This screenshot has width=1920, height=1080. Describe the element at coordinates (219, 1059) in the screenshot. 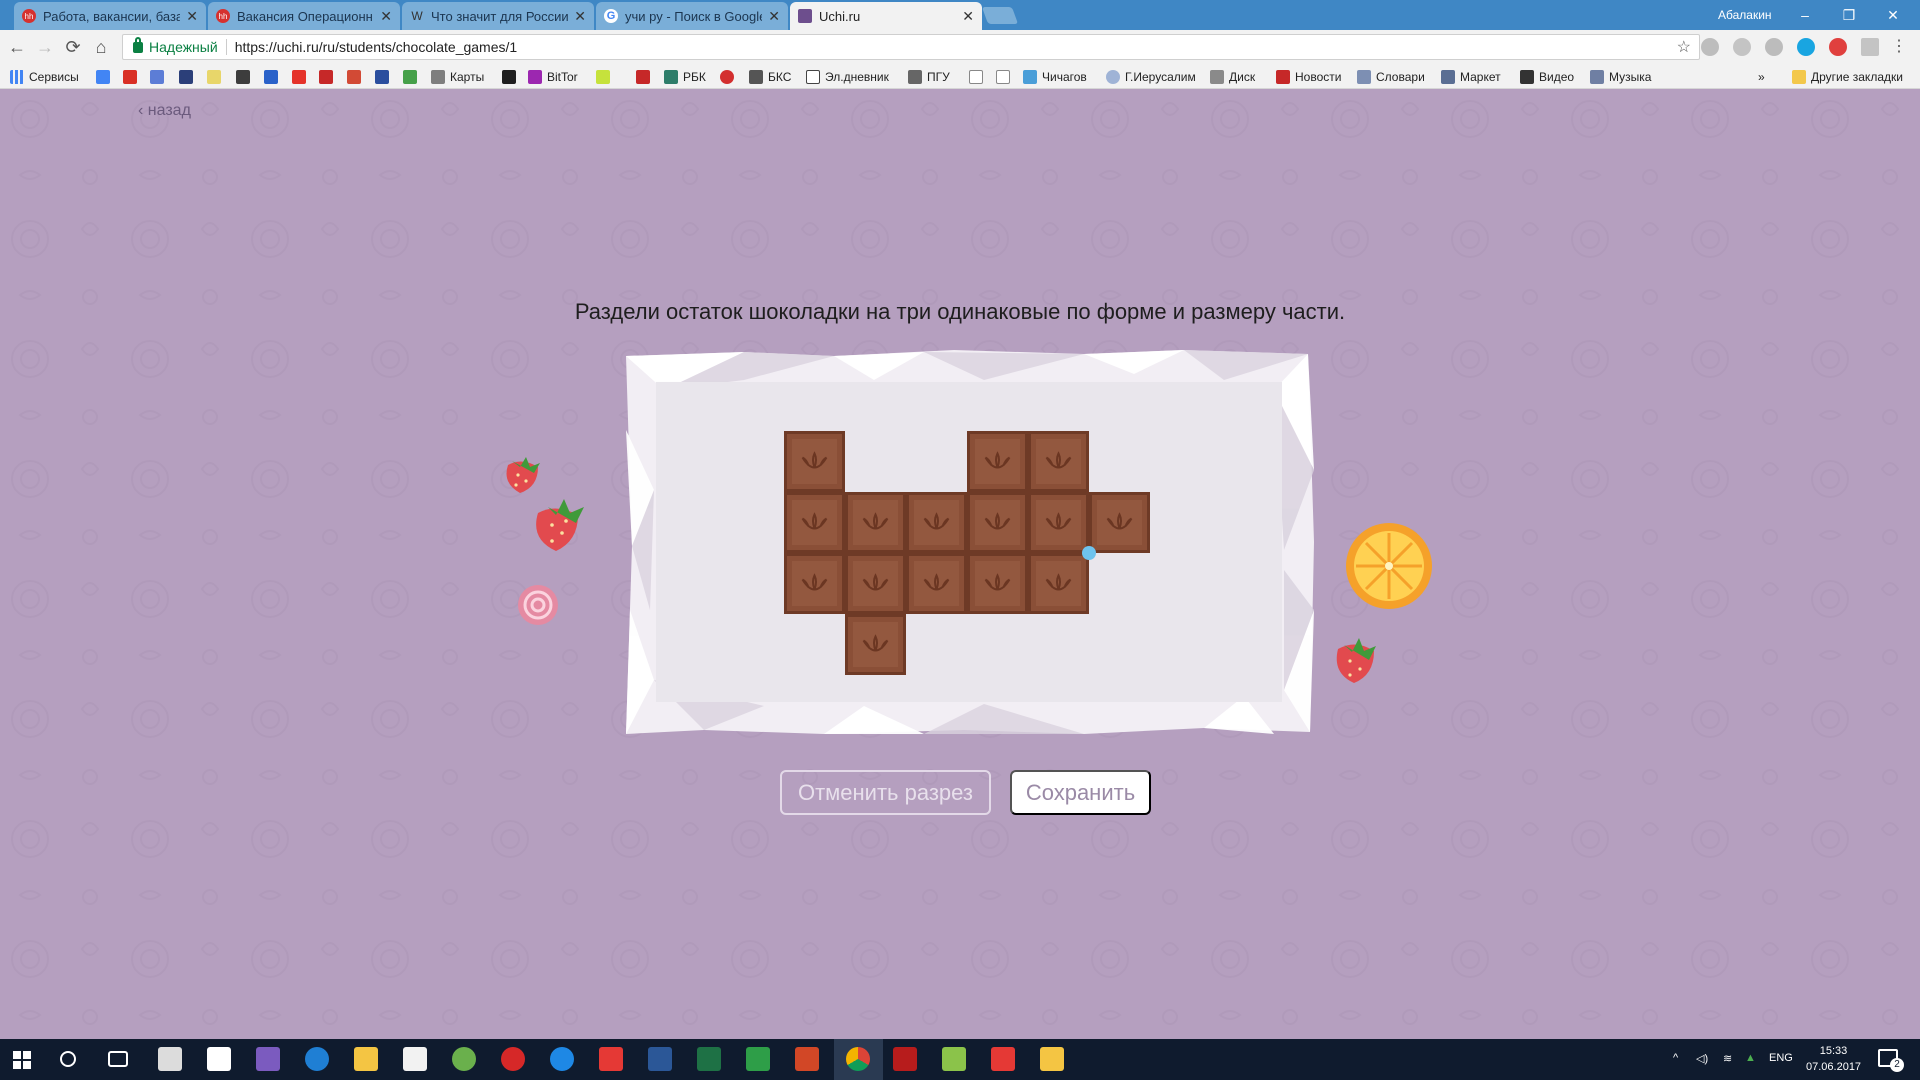

I see `home-icon` at that location.